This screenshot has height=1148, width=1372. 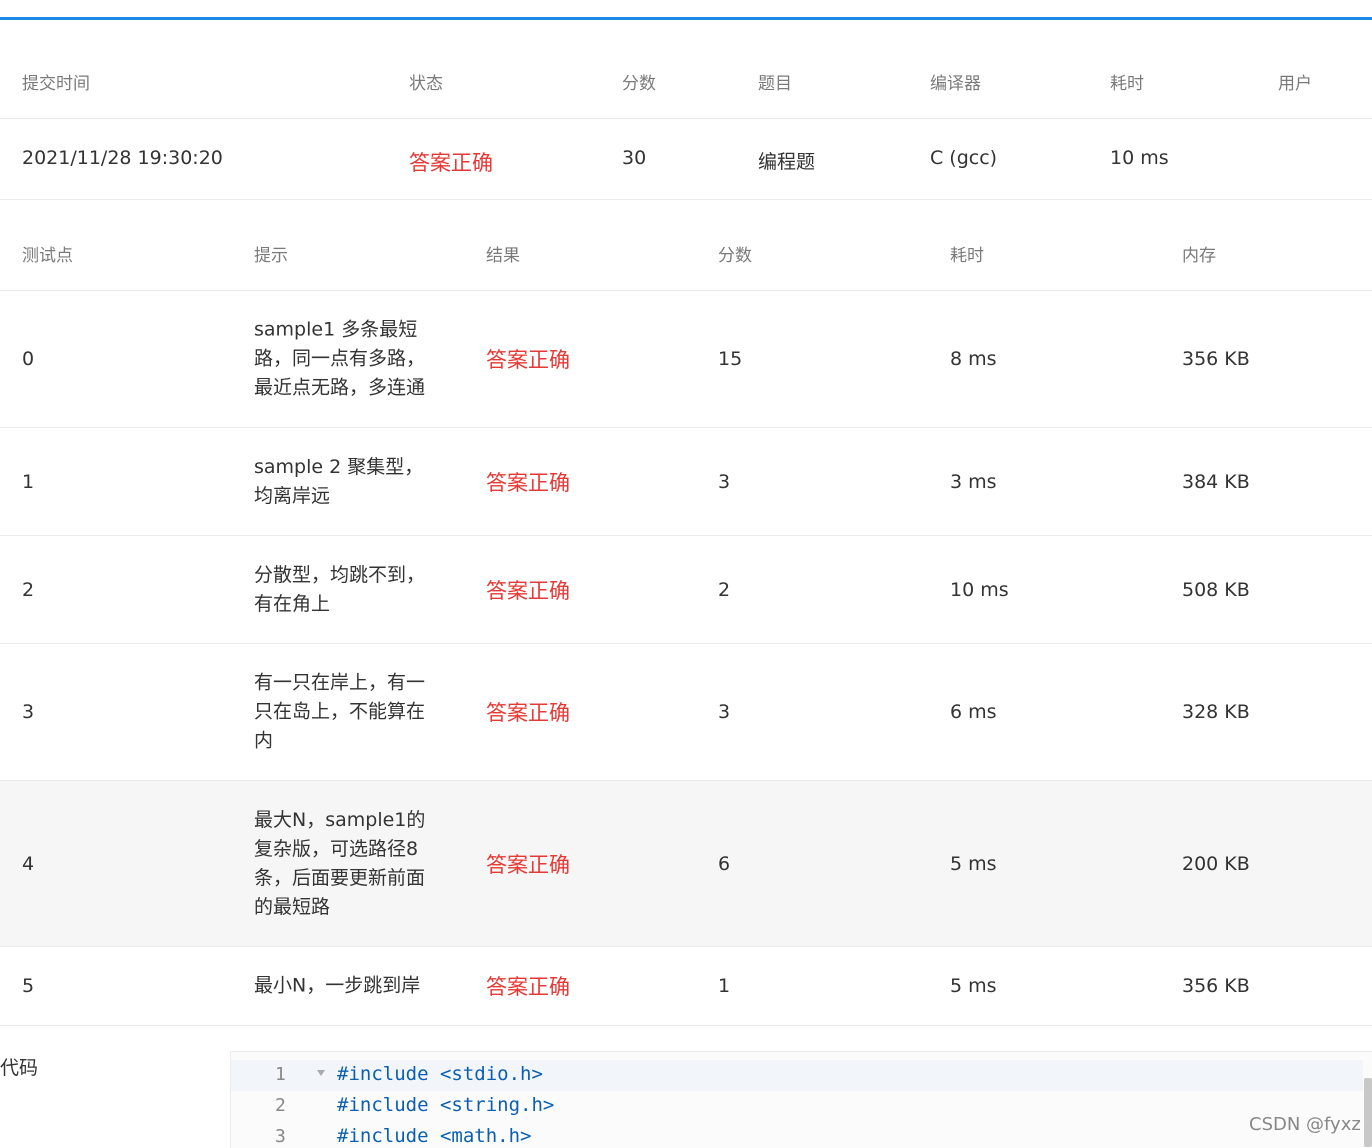 What do you see at coordinates (1216, 589) in the screenshot?
I see `case-memory: 508 KB` at bounding box center [1216, 589].